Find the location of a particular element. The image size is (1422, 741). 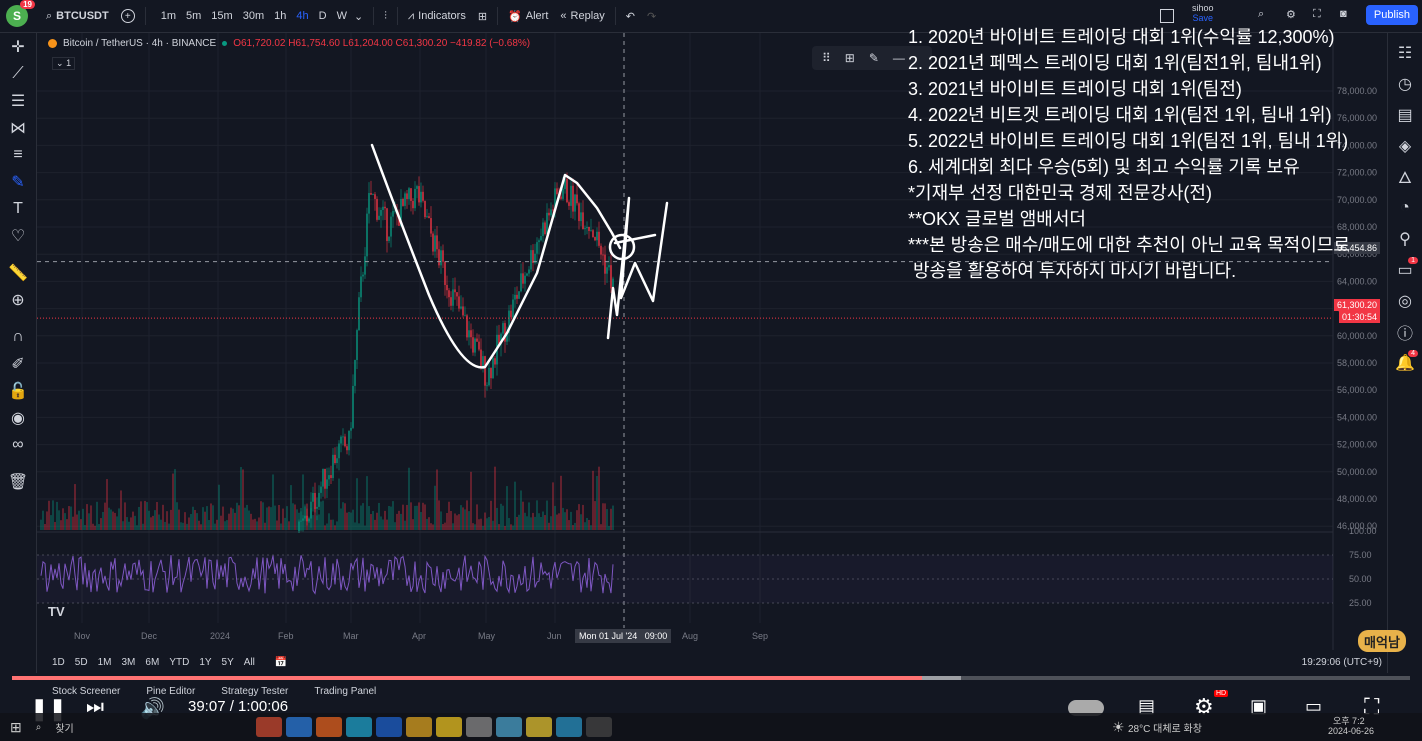

gear-icon: ⚙ is located at coordinates (1291, 14).